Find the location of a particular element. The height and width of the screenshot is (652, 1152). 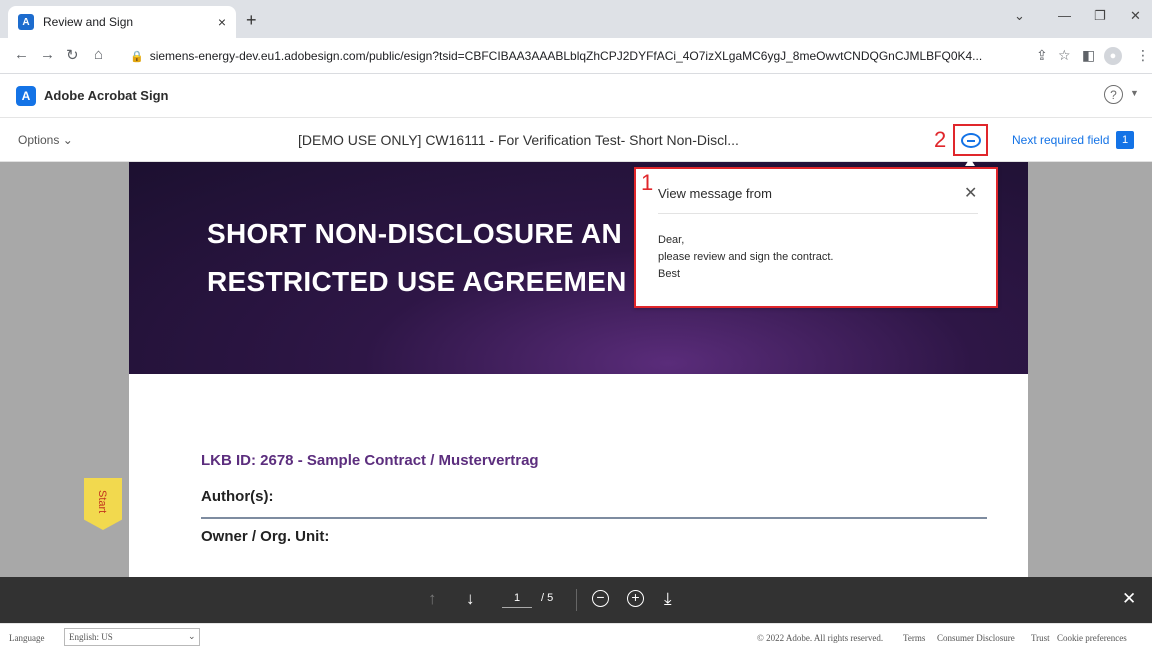

window-close-icon: ✕ is located at coordinates (1135, 16).